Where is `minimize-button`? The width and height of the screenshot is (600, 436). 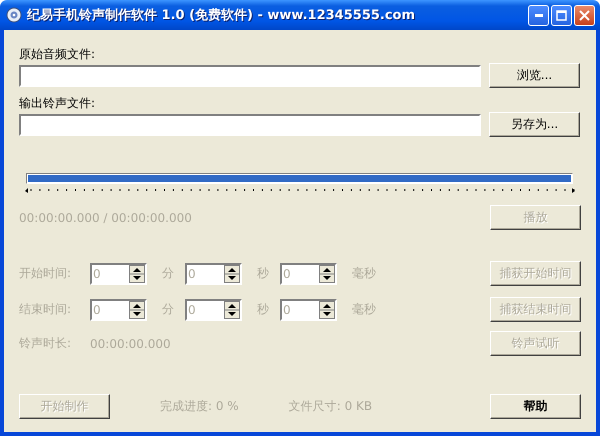 minimize-button is located at coordinates (538, 15).